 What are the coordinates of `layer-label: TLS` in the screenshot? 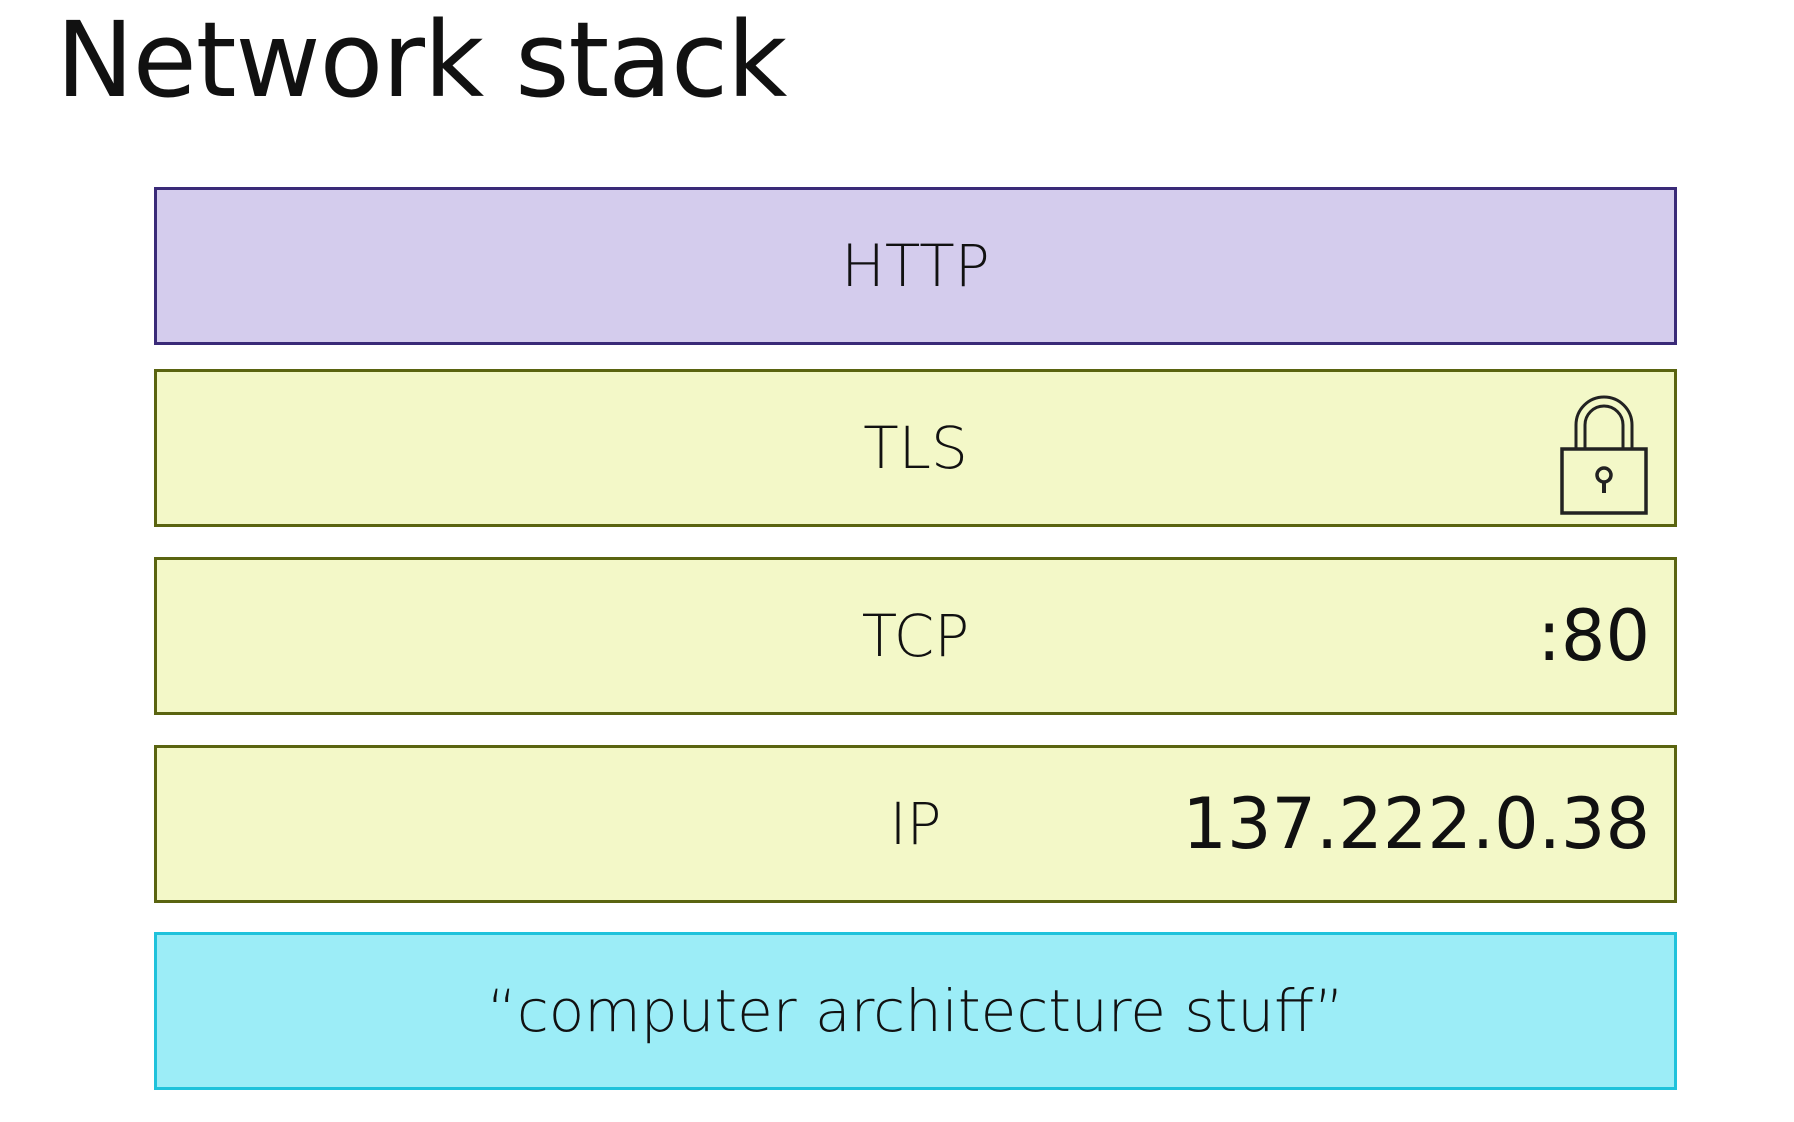 It's located at (915, 448).